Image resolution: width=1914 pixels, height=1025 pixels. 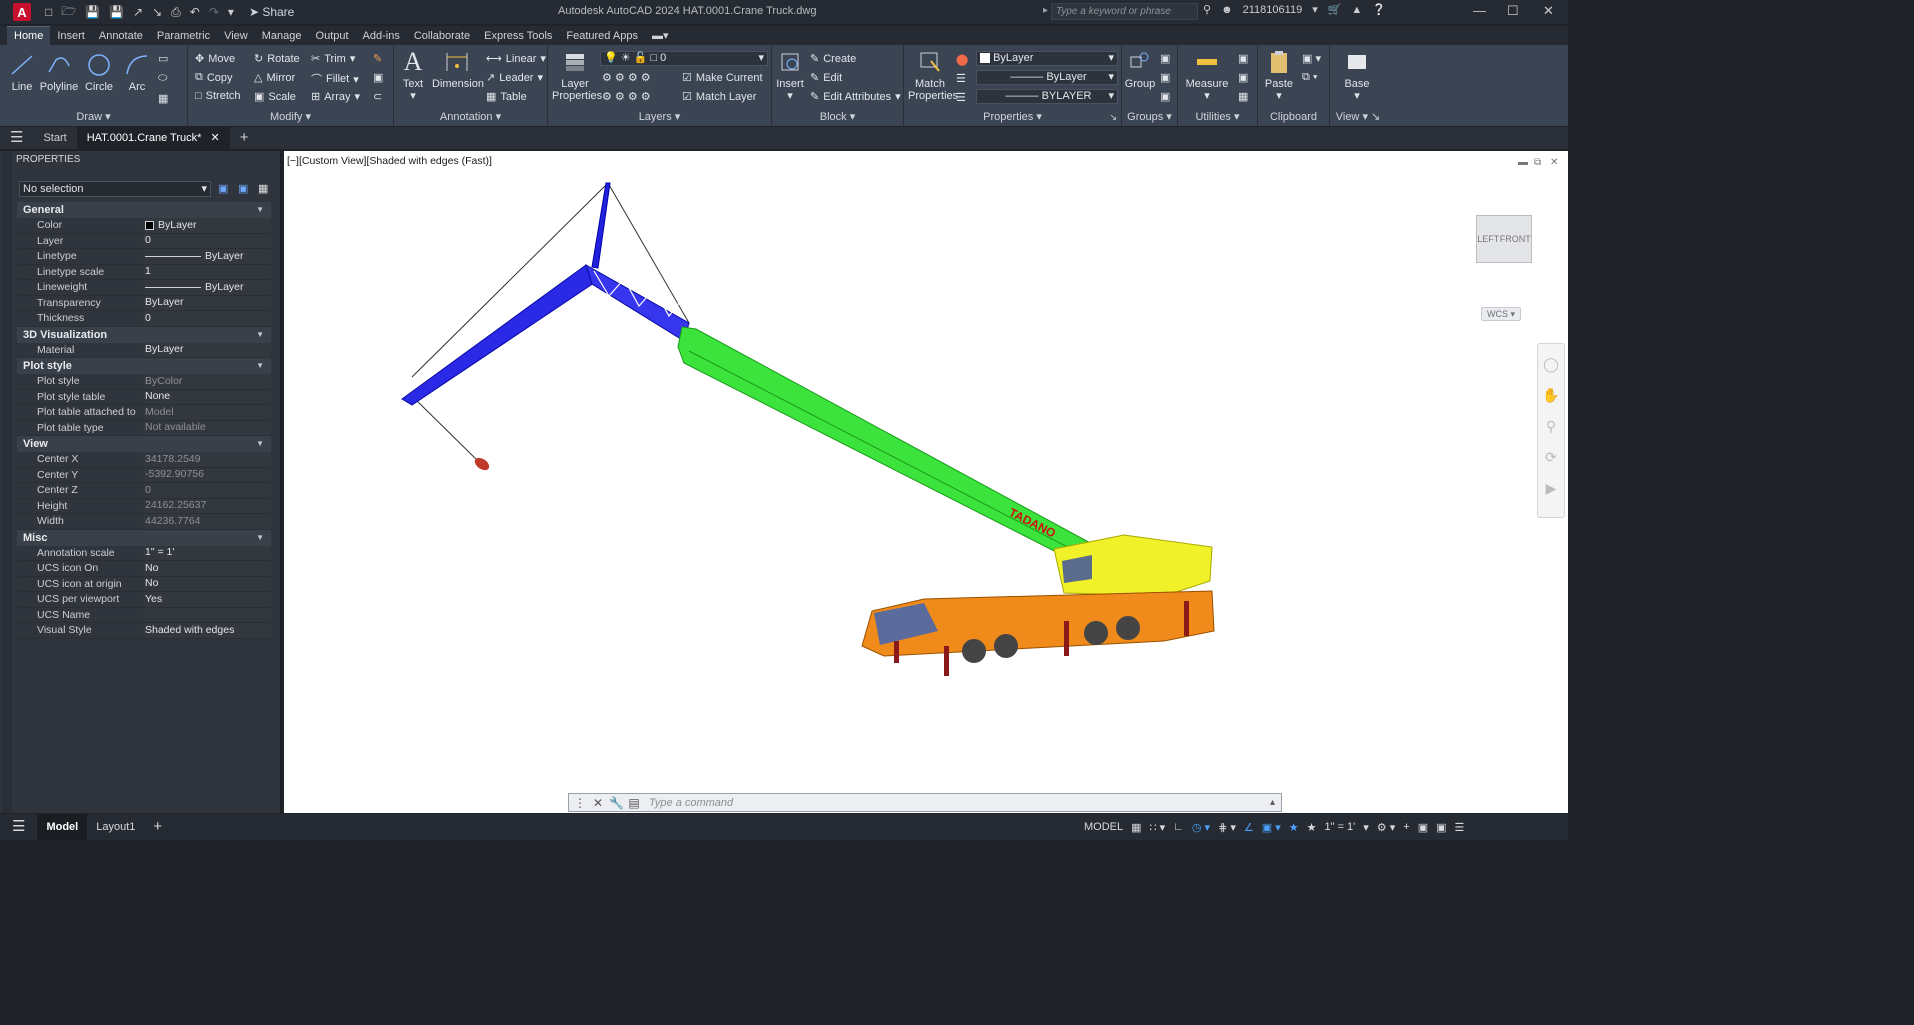 I want to click on paste-button: Paste ▾, so click(x=1279, y=75).